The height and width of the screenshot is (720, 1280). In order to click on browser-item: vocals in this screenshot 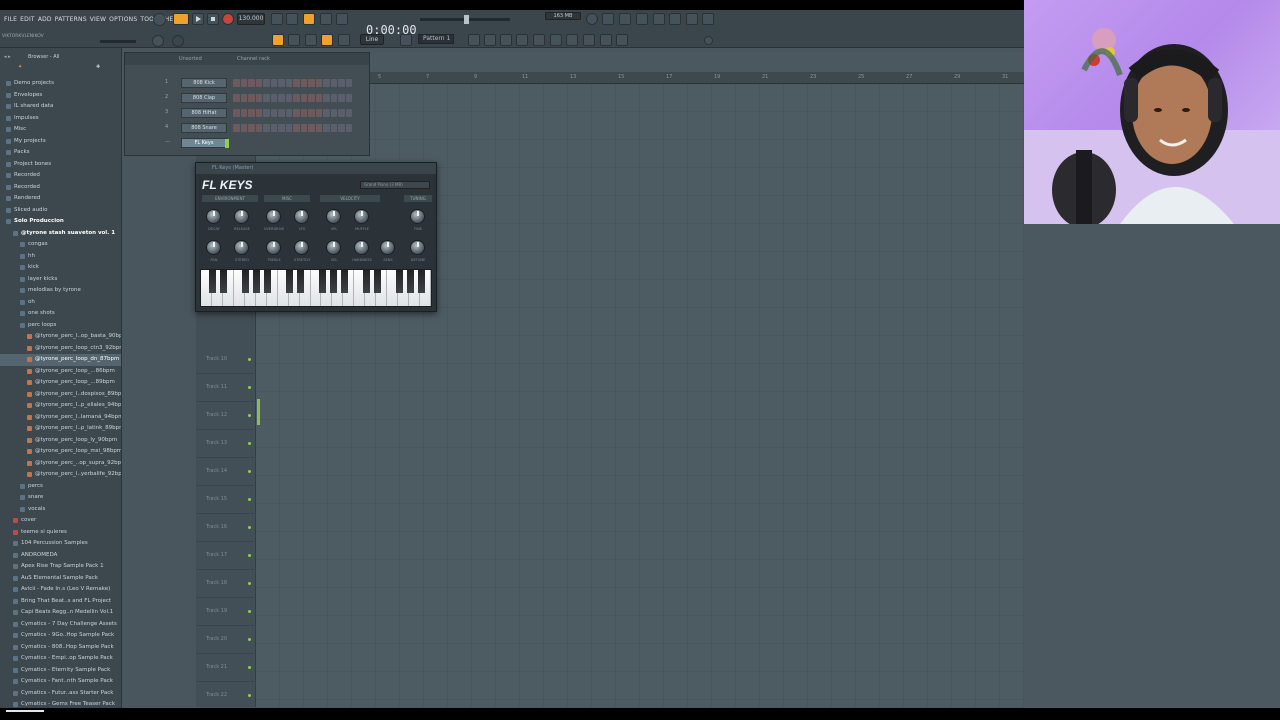, I will do `click(60, 510)`.